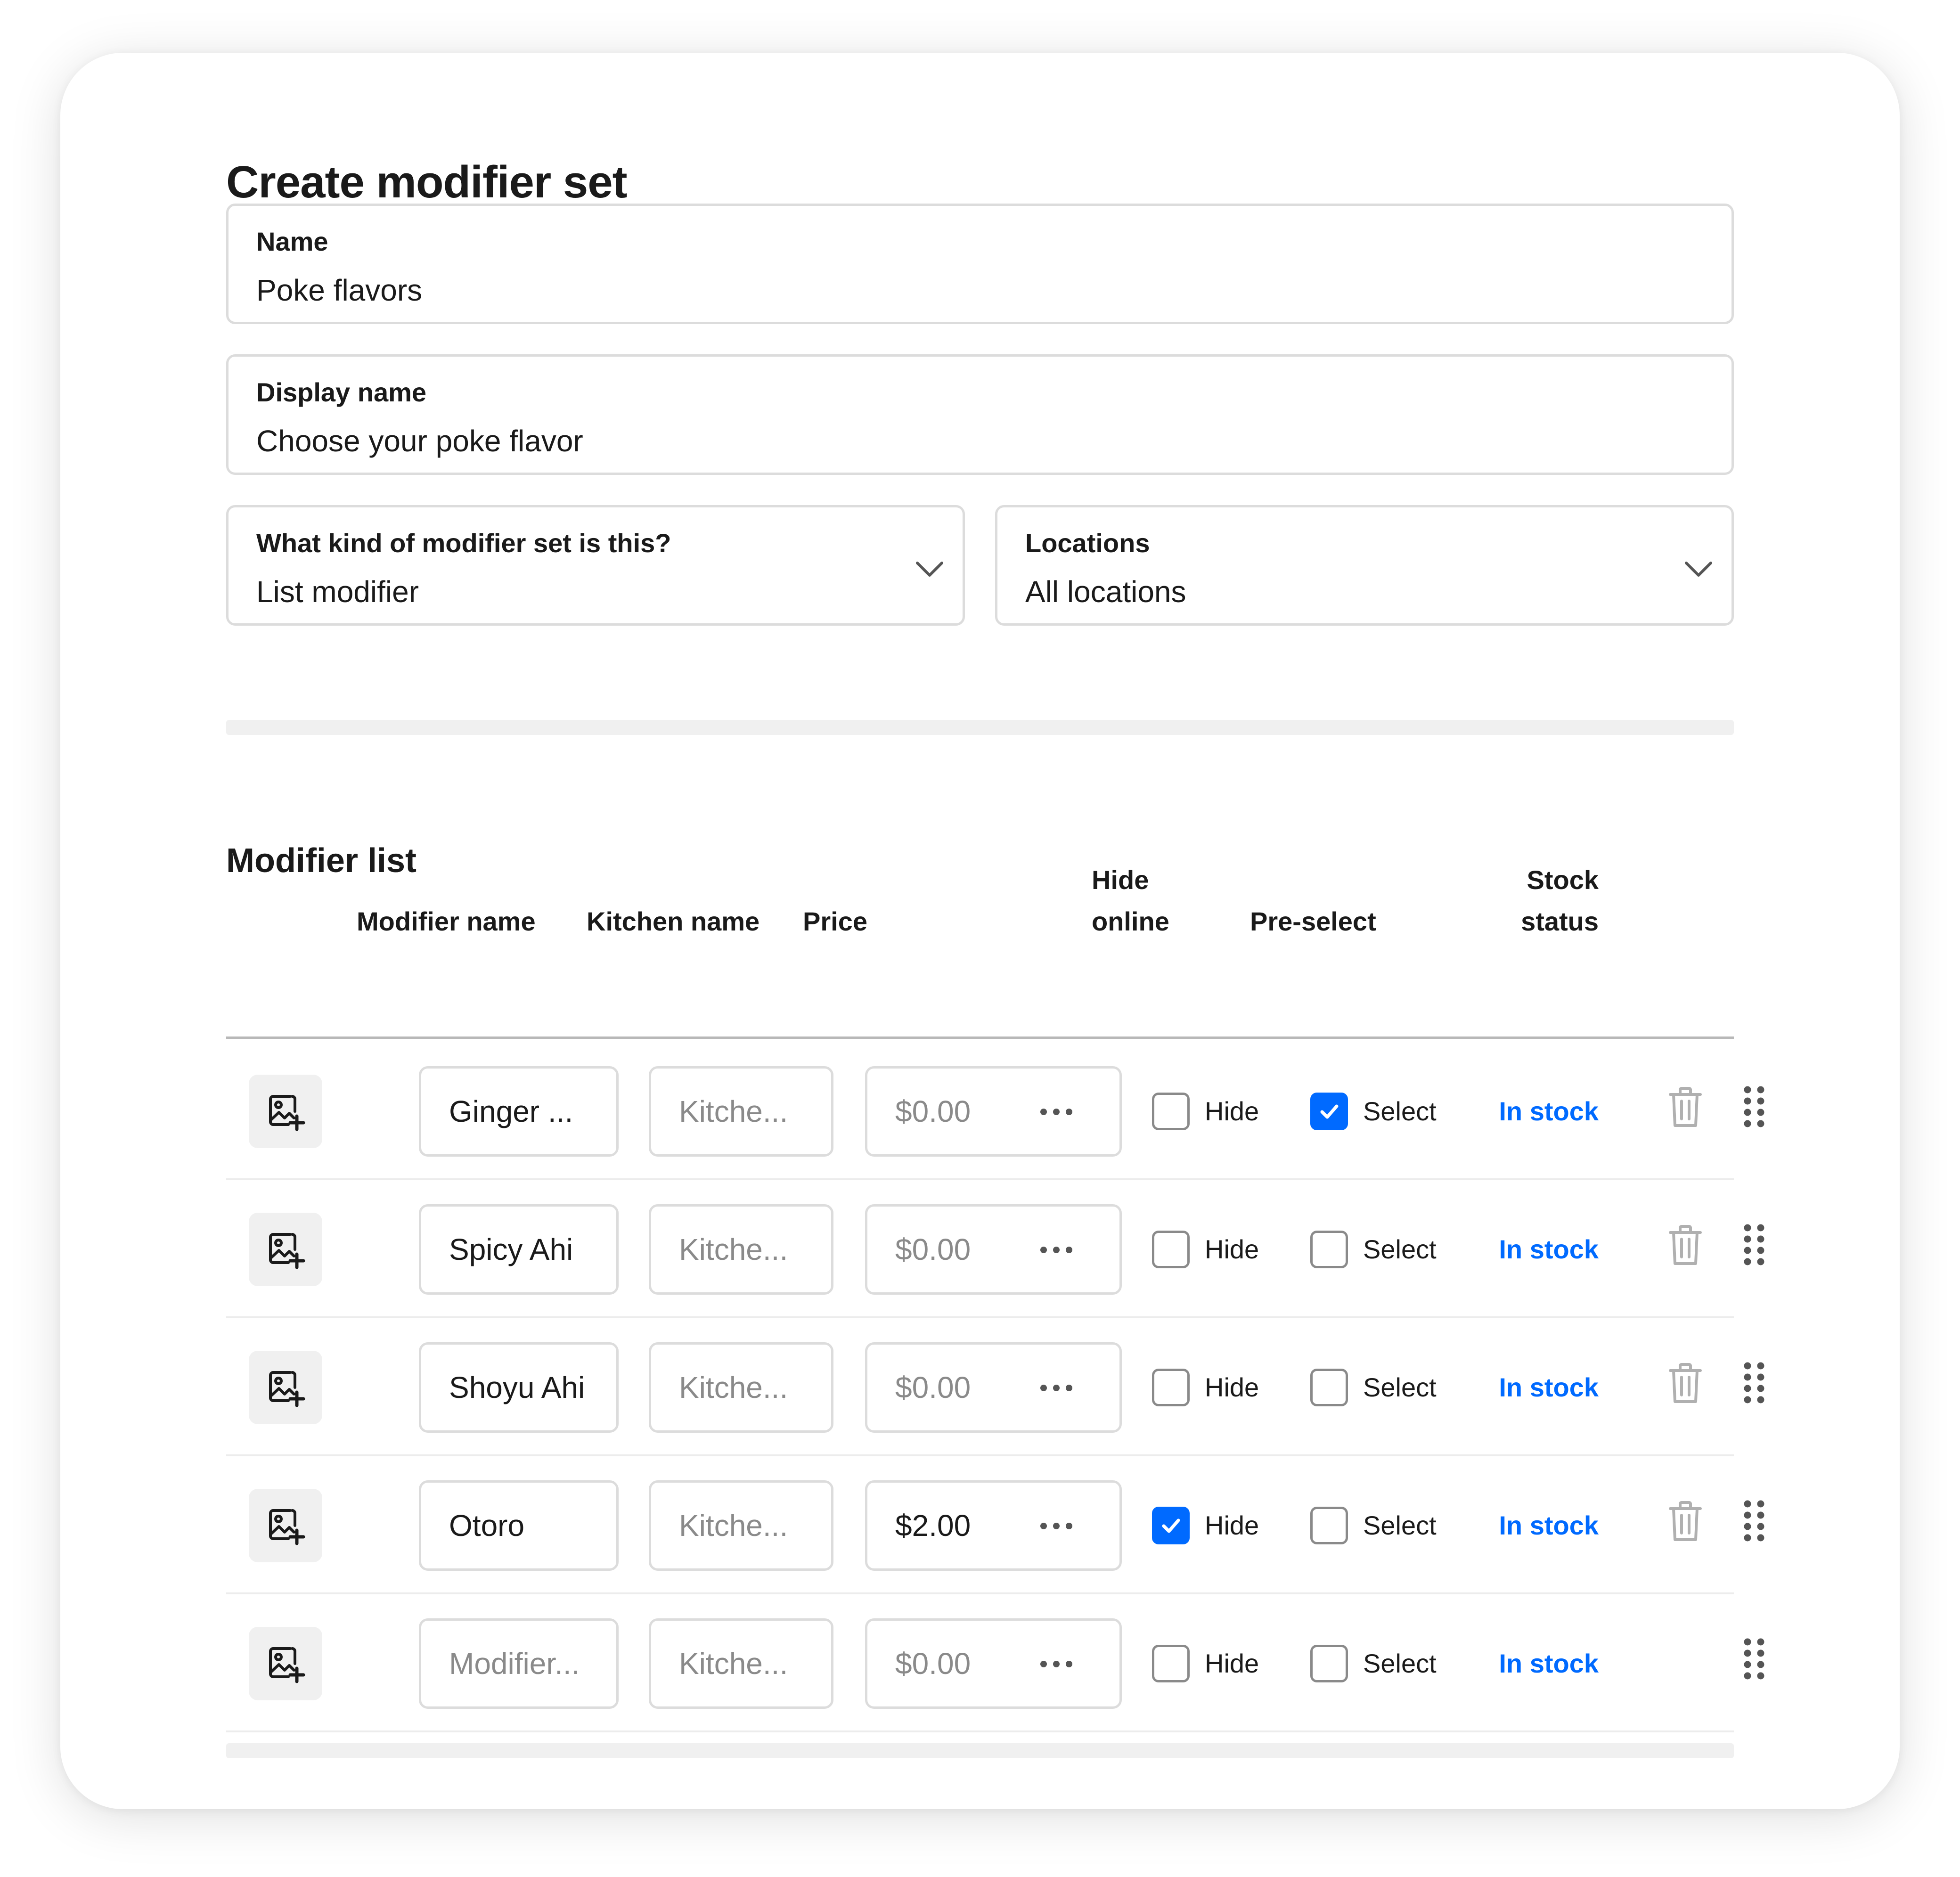  What do you see at coordinates (980, 1037) in the screenshot?
I see `table-header-rule` at bounding box center [980, 1037].